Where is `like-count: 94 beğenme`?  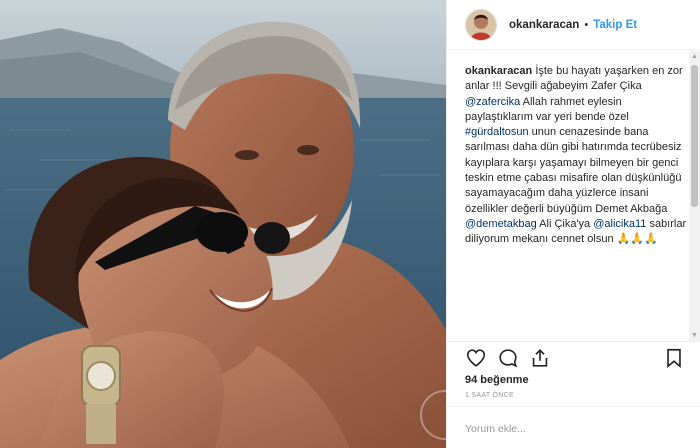 like-count: 94 beğenme is located at coordinates (497, 380).